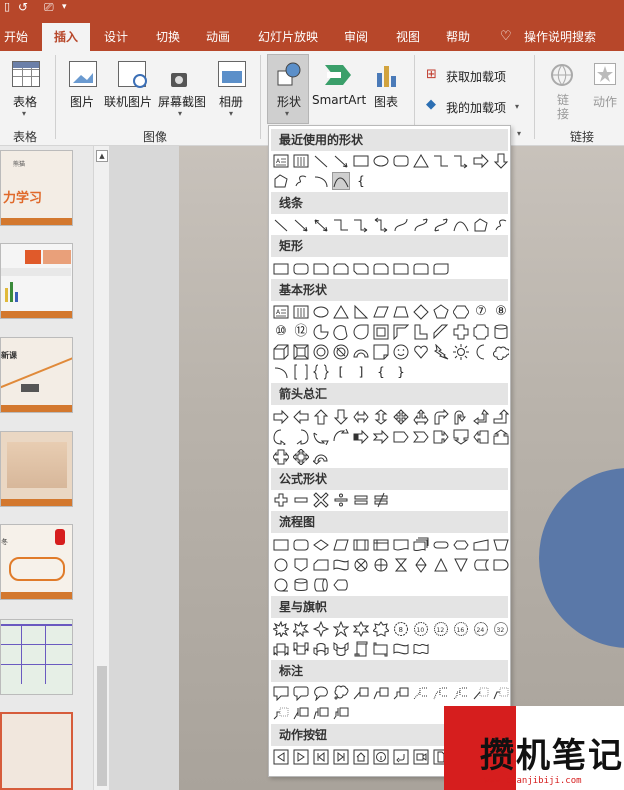 This screenshot has height=790, width=624. I want to click on left-arrow-callout-shape-icon, so click(481, 437).